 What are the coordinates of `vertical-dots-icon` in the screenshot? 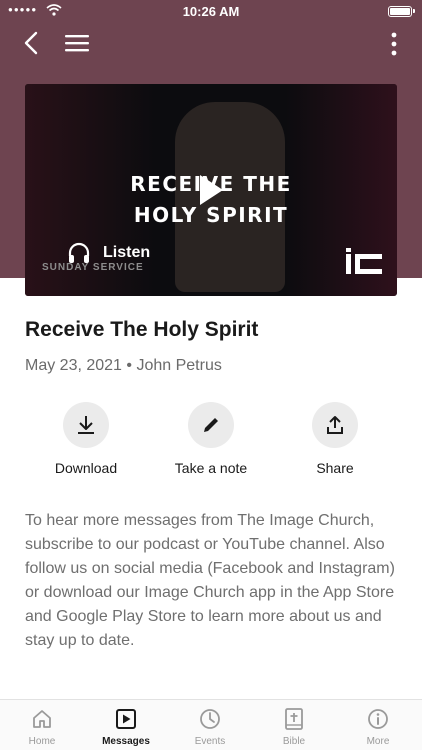 It's located at (394, 44).